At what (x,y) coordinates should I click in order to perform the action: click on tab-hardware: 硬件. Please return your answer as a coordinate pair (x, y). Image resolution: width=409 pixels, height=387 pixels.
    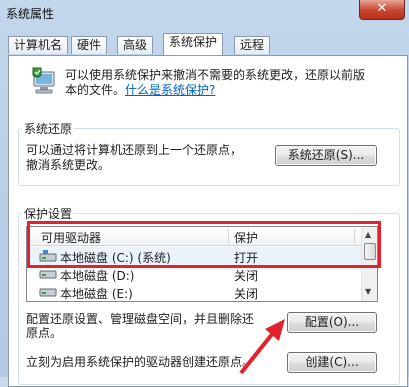
    Looking at the image, I should click on (89, 45).